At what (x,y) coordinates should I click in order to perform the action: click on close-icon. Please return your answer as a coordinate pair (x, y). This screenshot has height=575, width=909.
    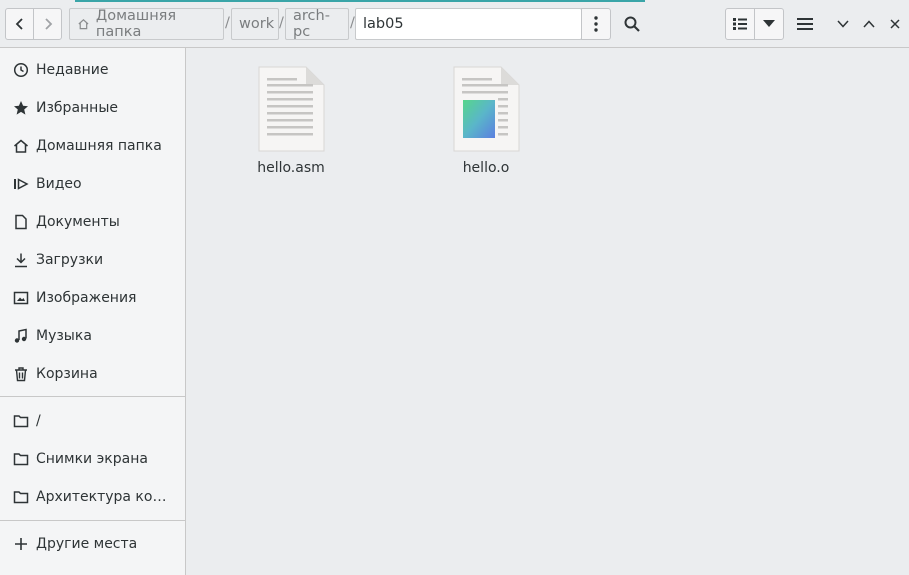
    Looking at the image, I should click on (895, 24).